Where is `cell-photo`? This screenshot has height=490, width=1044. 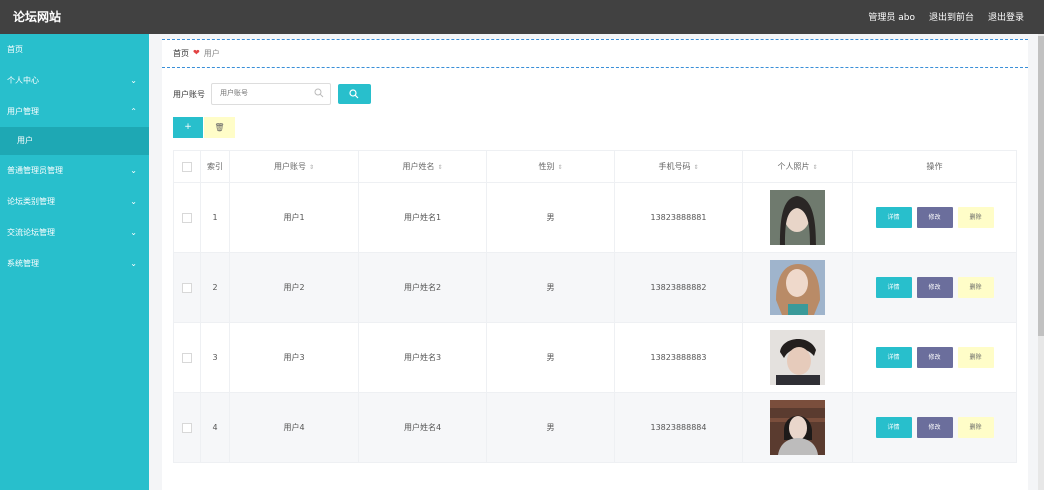 cell-photo is located at coordinates (797, 427).